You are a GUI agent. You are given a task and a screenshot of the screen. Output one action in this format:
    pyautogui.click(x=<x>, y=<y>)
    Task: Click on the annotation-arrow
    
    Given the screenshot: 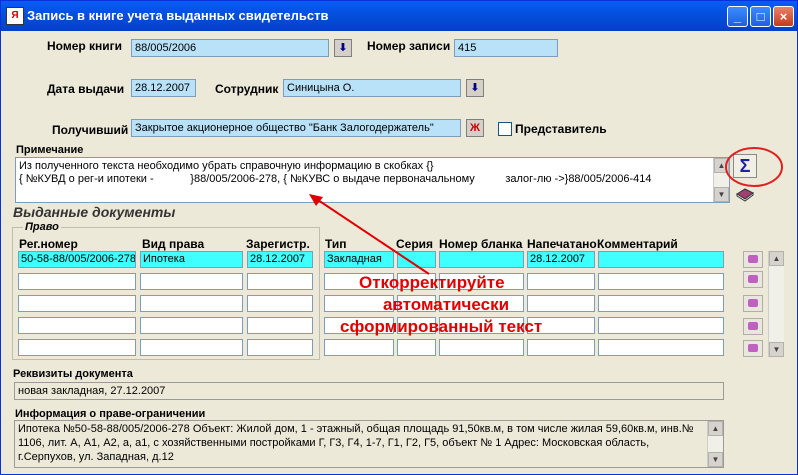 What is the action you would take?
    pyautogui.click(x=369, y=234)
    